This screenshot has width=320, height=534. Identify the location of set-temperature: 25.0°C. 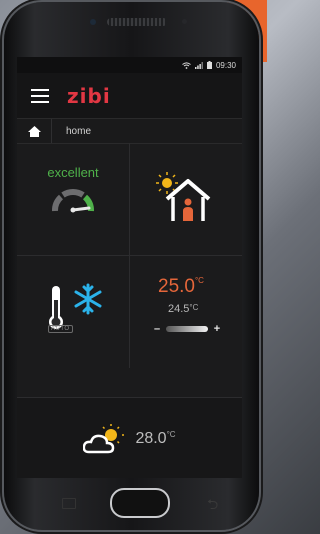
(181, 286).